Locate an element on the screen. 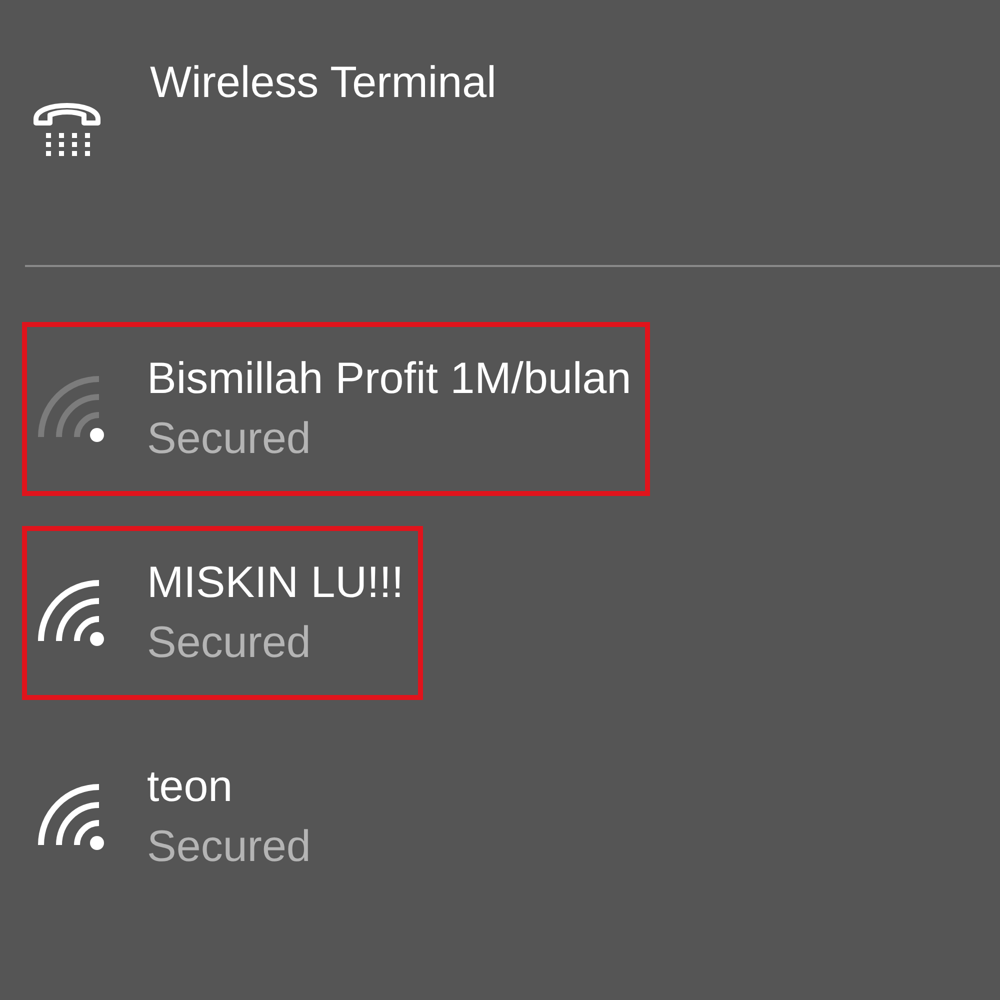 This screenshot has width=1000, height=1000. network-name: MISKIN LU!!! is located at coordinates (275, 583).